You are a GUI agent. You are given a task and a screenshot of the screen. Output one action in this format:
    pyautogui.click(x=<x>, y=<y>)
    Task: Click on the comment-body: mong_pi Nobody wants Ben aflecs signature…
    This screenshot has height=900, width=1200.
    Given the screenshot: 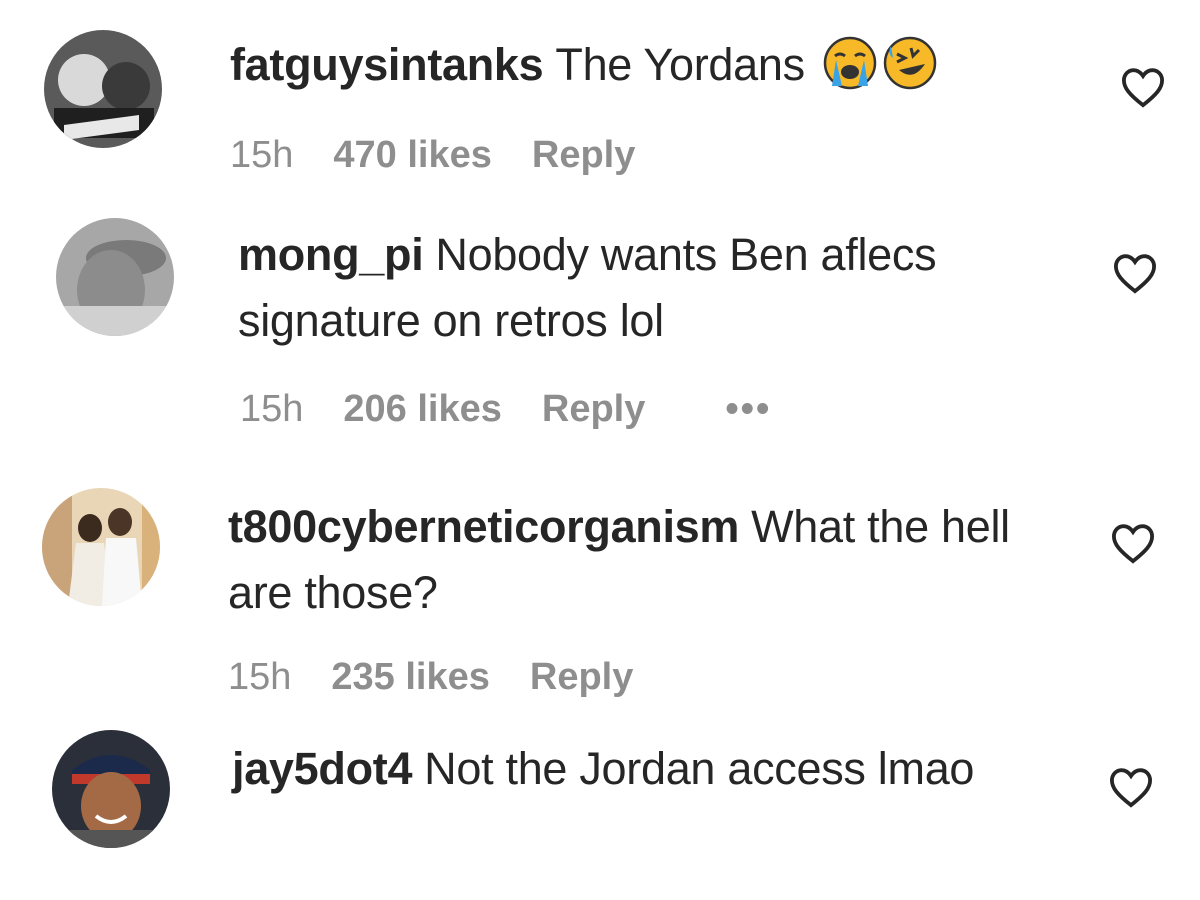 What is the action you would take?
    pyautogui.click(x=648, y=288)
    